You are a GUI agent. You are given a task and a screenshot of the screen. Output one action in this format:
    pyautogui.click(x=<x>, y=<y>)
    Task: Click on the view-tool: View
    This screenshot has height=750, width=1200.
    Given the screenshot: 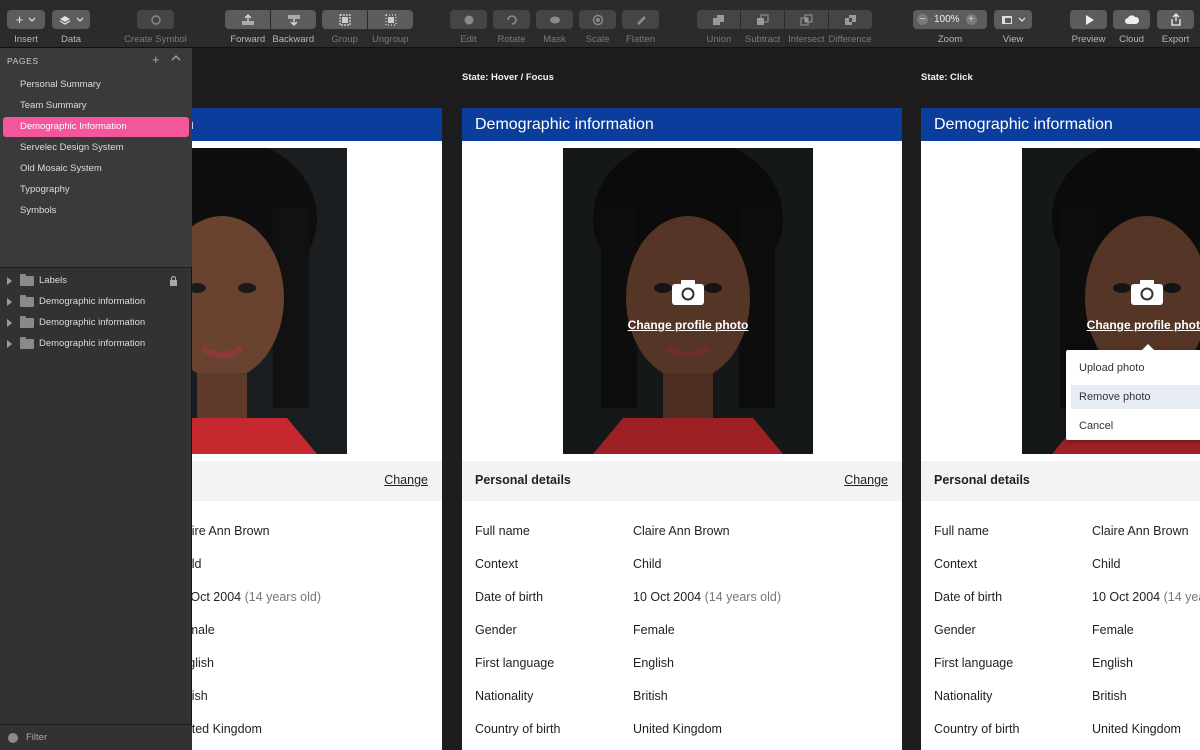 What is the action you would take?
    pyautogui.click(x=1013, y=27)
    